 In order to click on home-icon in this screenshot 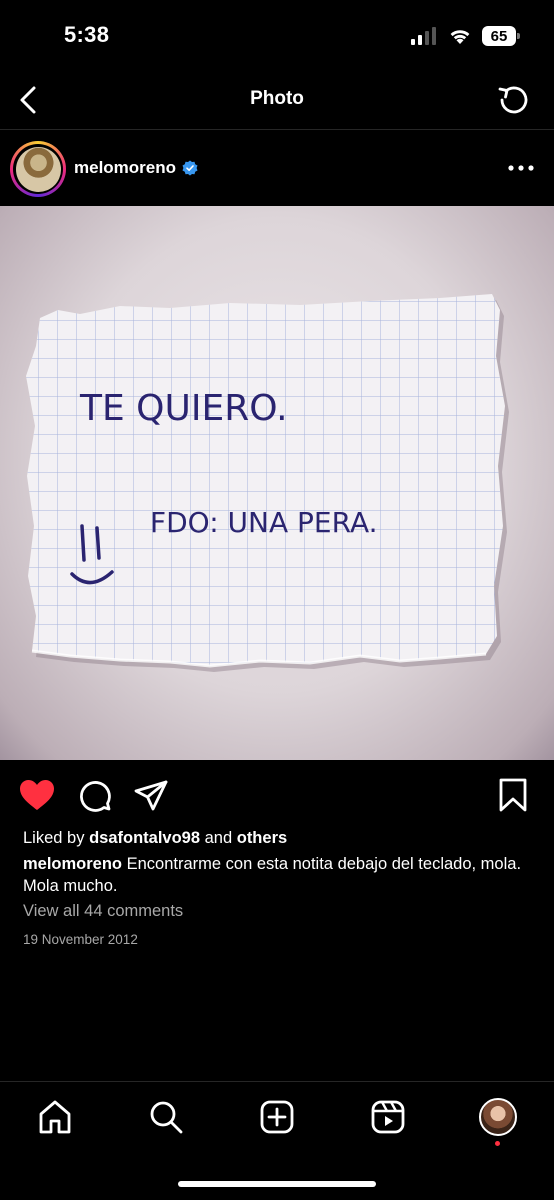, I will do `click(55, 1117)`.